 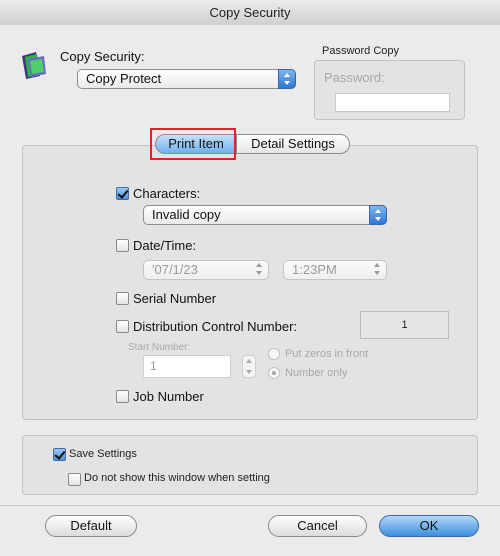 What do you see at coordinates (122, 245) in the screenshot?
I see `datetime-checkbox` at bounding box center [122, 245].